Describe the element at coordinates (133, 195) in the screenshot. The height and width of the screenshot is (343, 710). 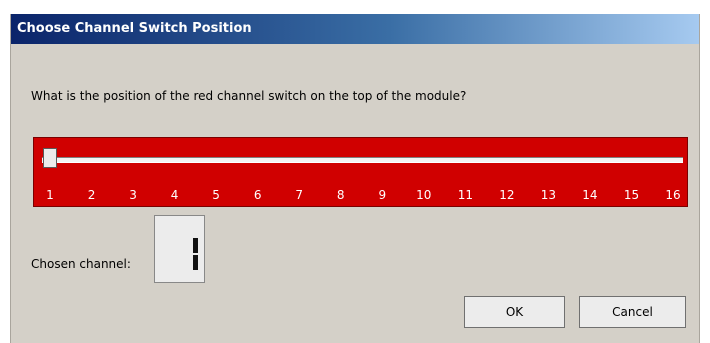
I see `tick-label: 3` at that location.